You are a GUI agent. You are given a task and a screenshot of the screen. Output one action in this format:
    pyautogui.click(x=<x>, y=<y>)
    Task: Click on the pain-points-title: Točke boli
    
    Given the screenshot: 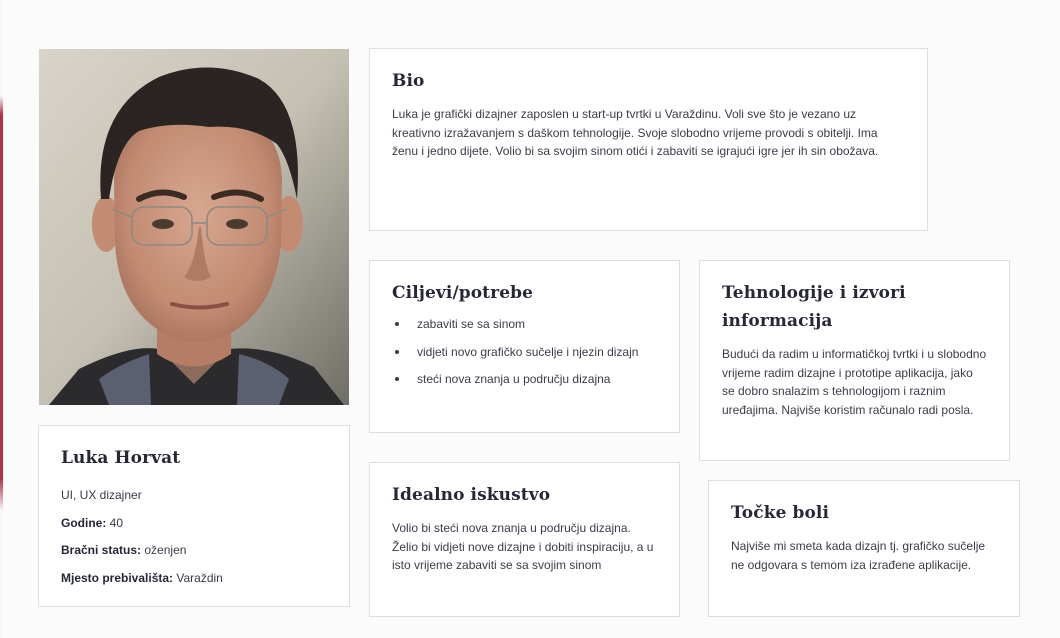 What is the action you would take?
    pyautogui.click(x=780, y=513)
    